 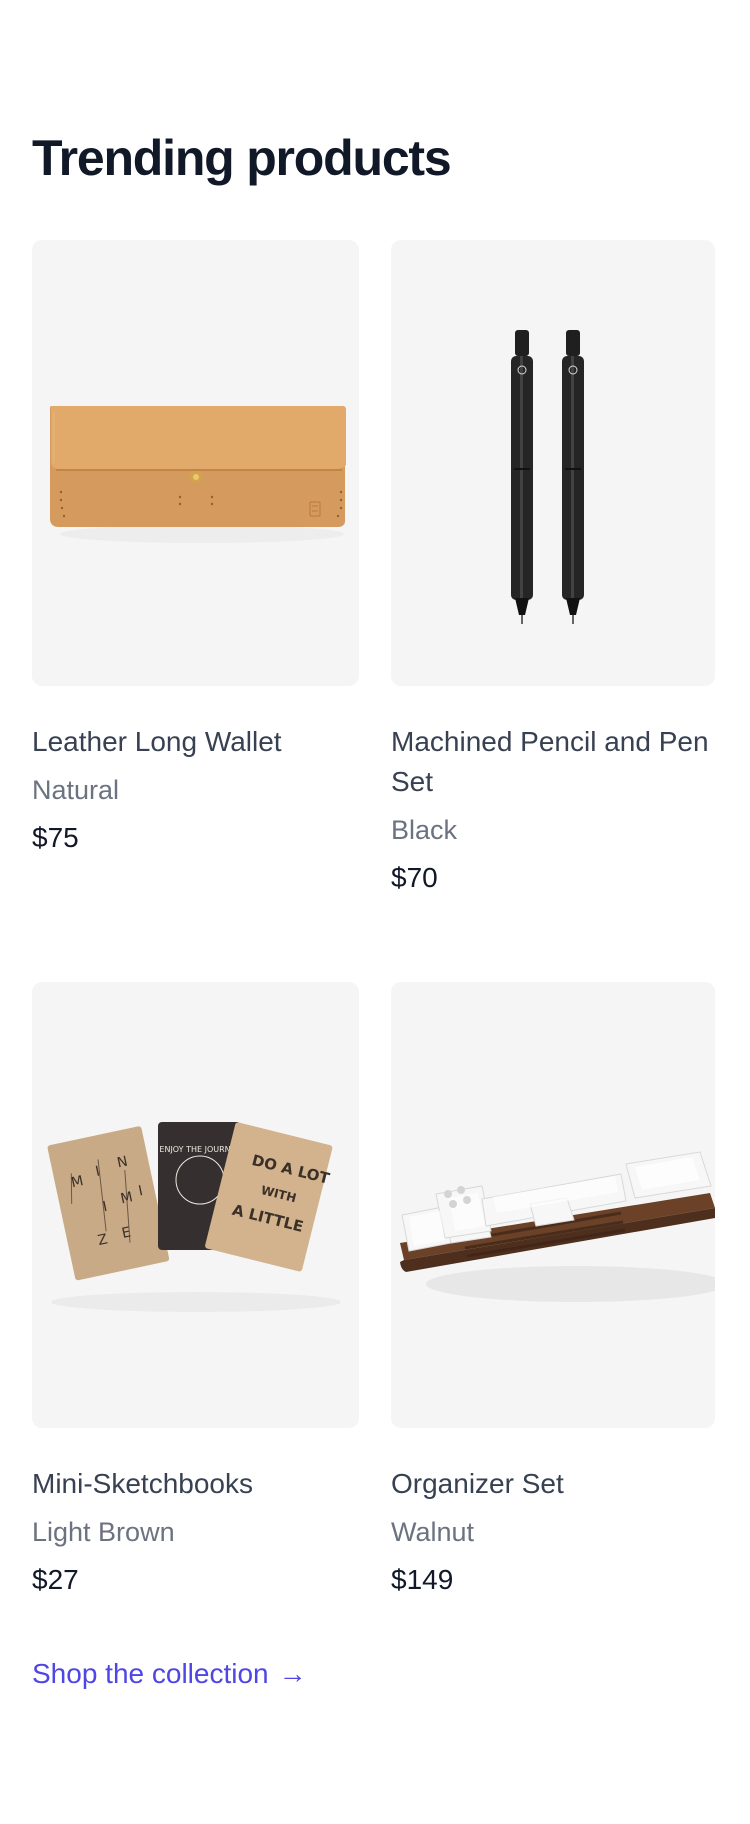 I want to click on product-name: Organizer Set, so click(x=477, y=1483).